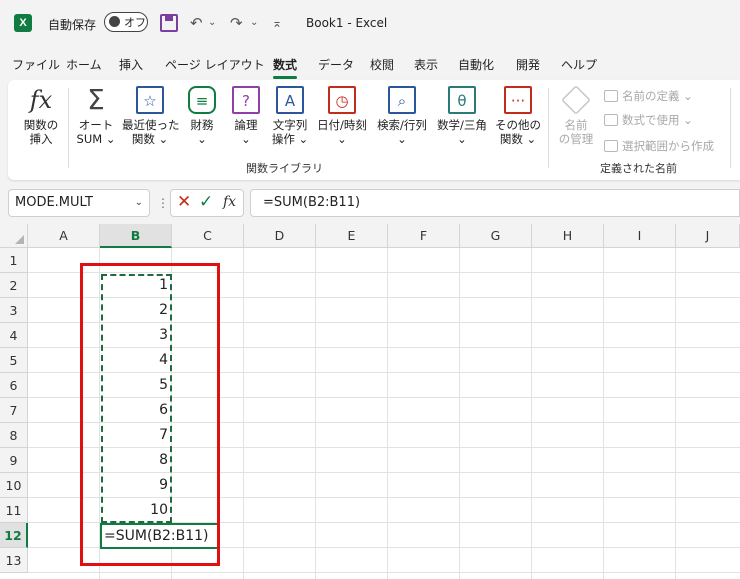 This screenshot has height=579, width=740. I want to click on column-header: C, so click(208, 236).